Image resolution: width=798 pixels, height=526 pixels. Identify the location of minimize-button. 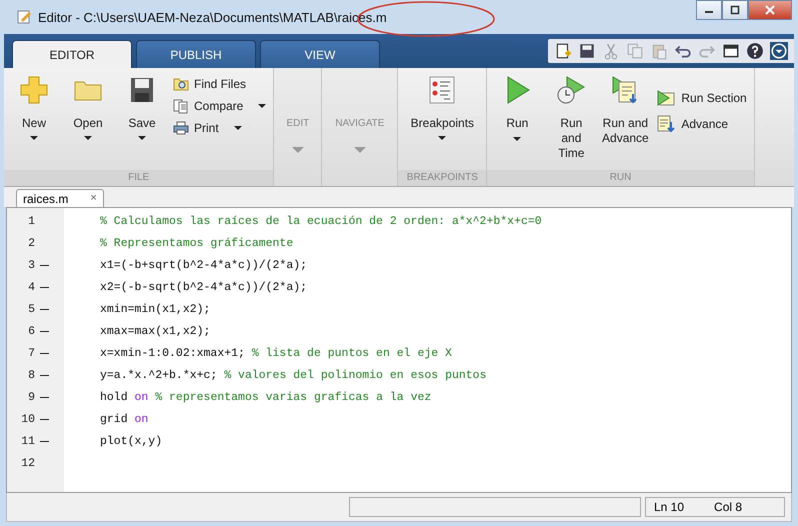
(709, 10).